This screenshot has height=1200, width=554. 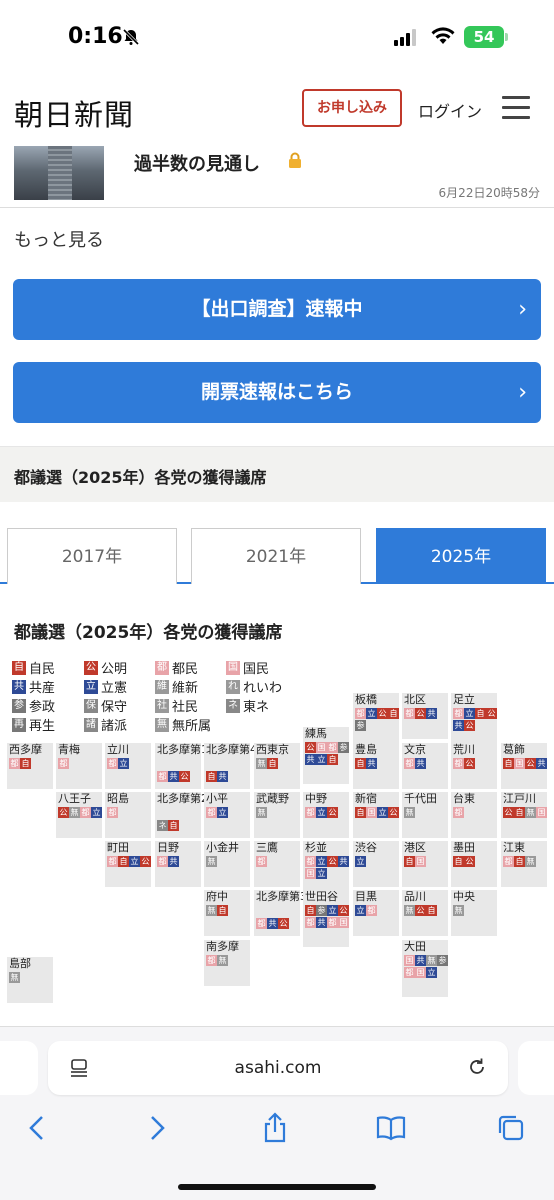 What do you see at coordinates (157, 1128) in the screenshot?
I see `forward-icon` at bounding box center [157, 1128].